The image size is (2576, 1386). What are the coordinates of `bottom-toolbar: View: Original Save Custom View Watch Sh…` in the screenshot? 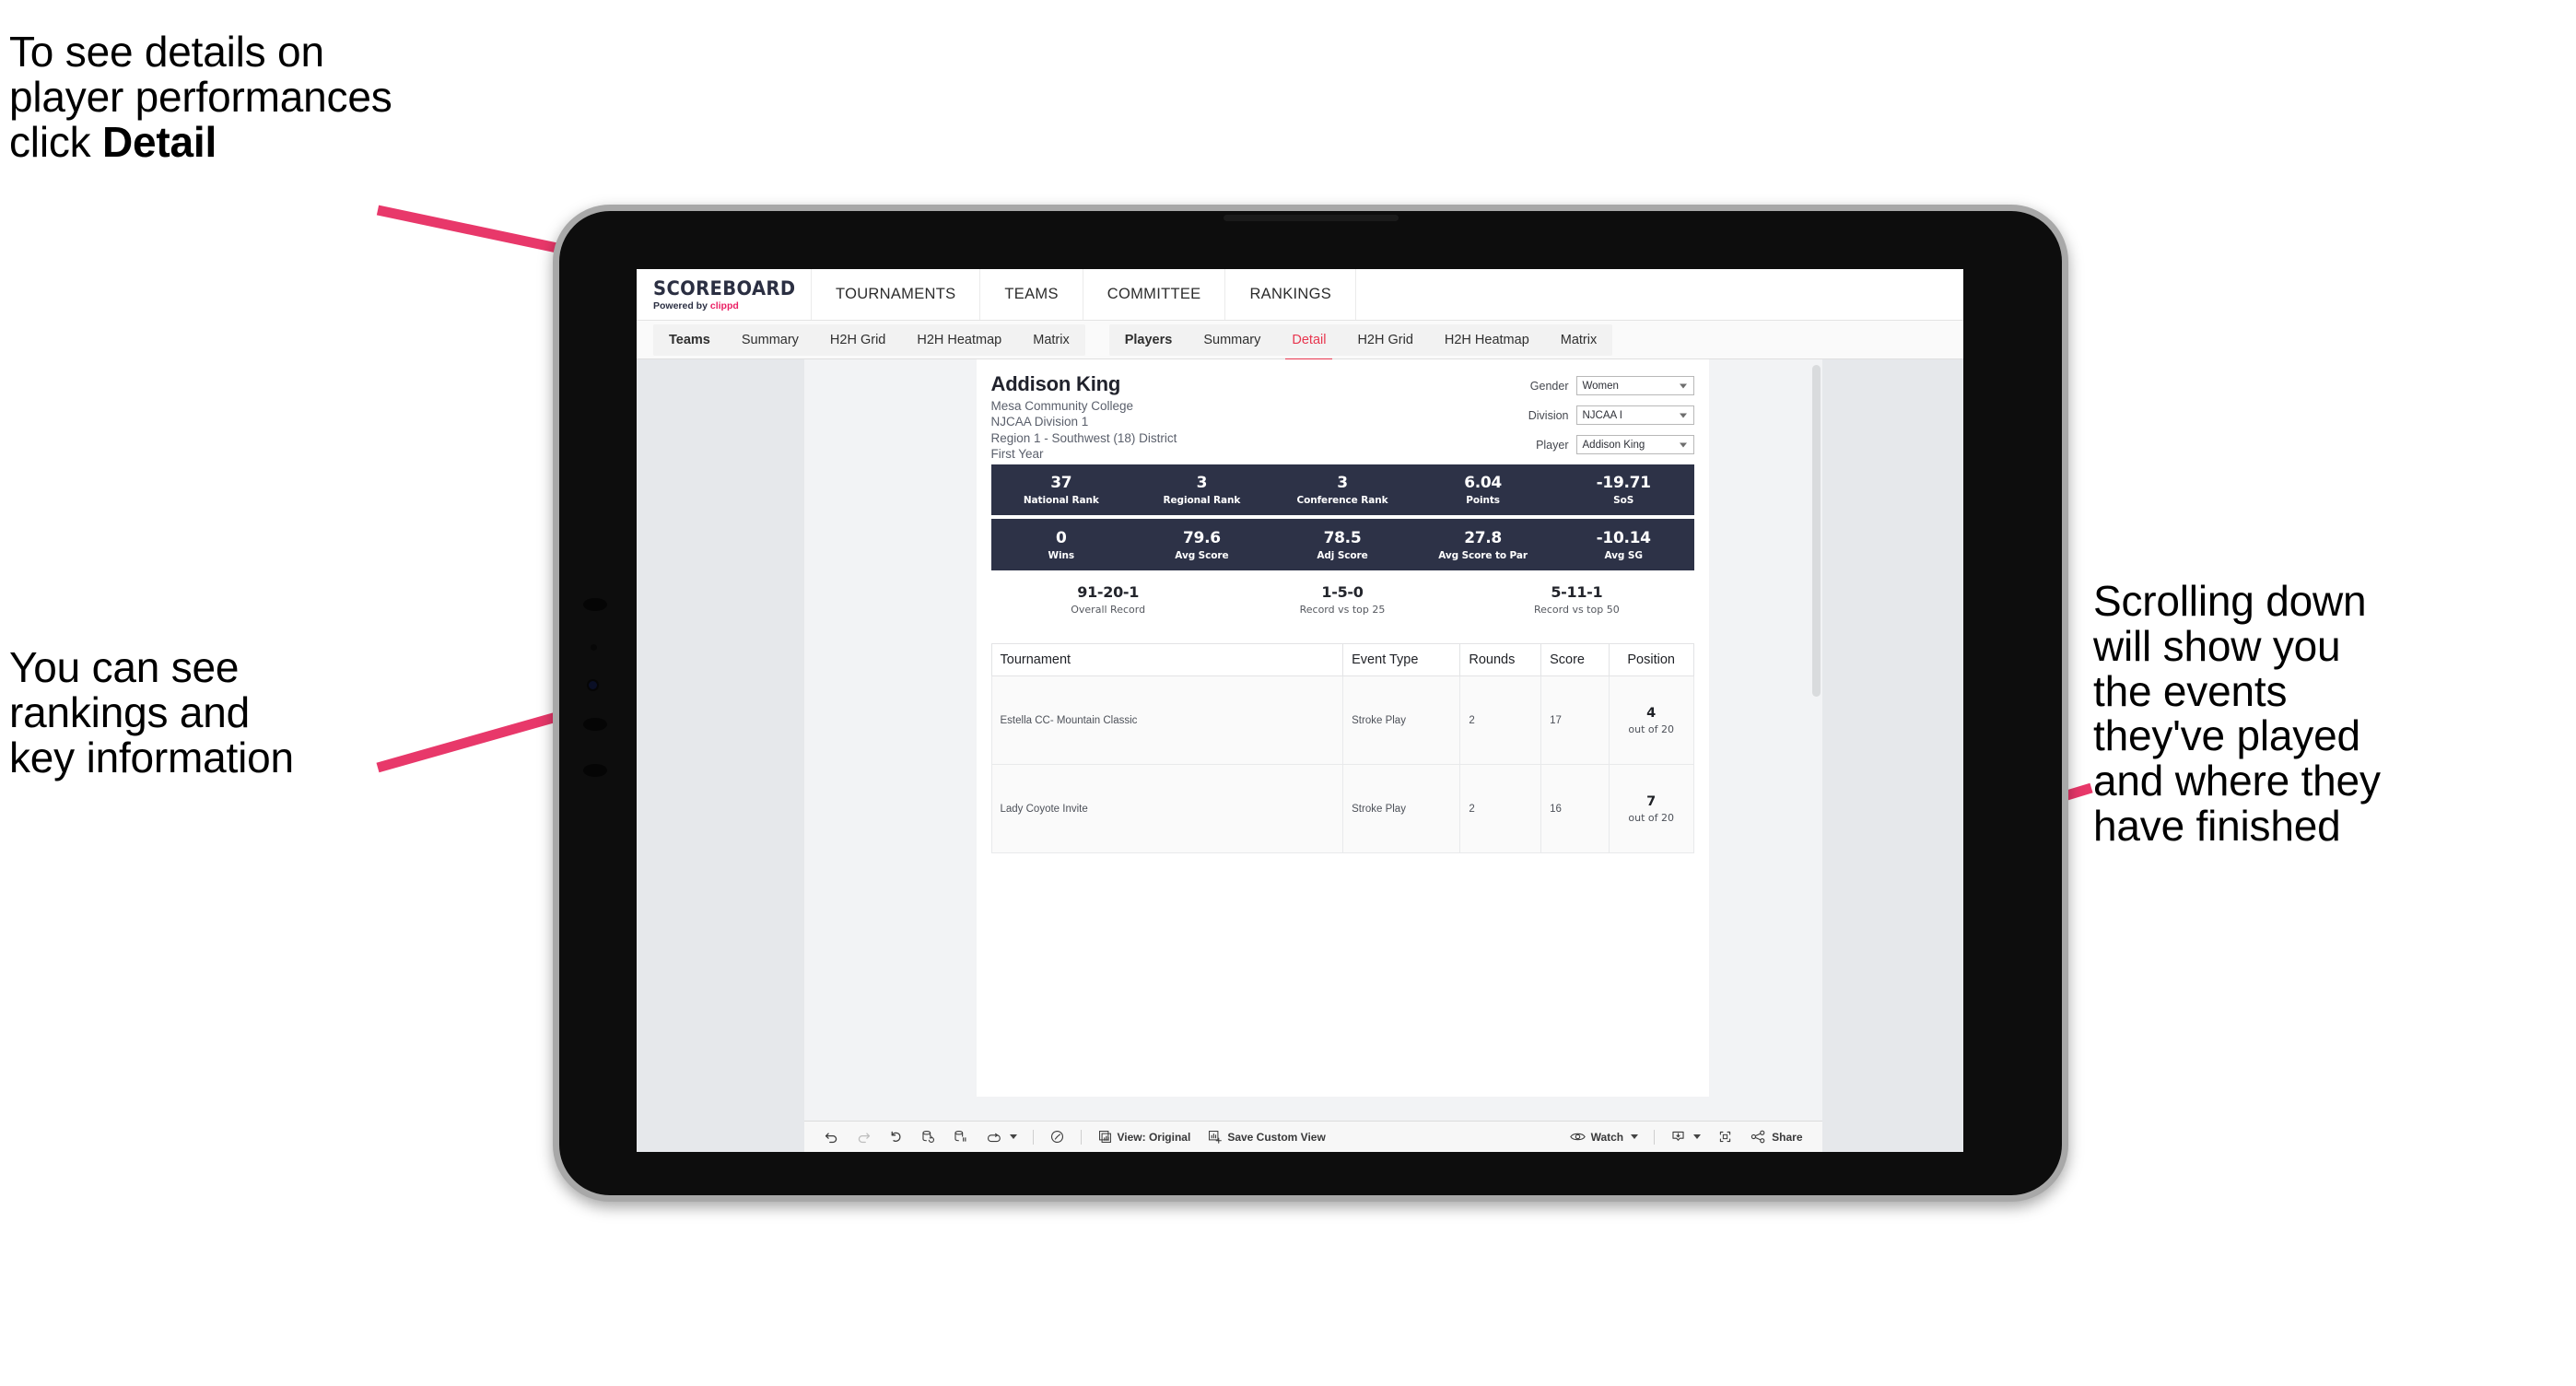 It's located at (1312, 1136).